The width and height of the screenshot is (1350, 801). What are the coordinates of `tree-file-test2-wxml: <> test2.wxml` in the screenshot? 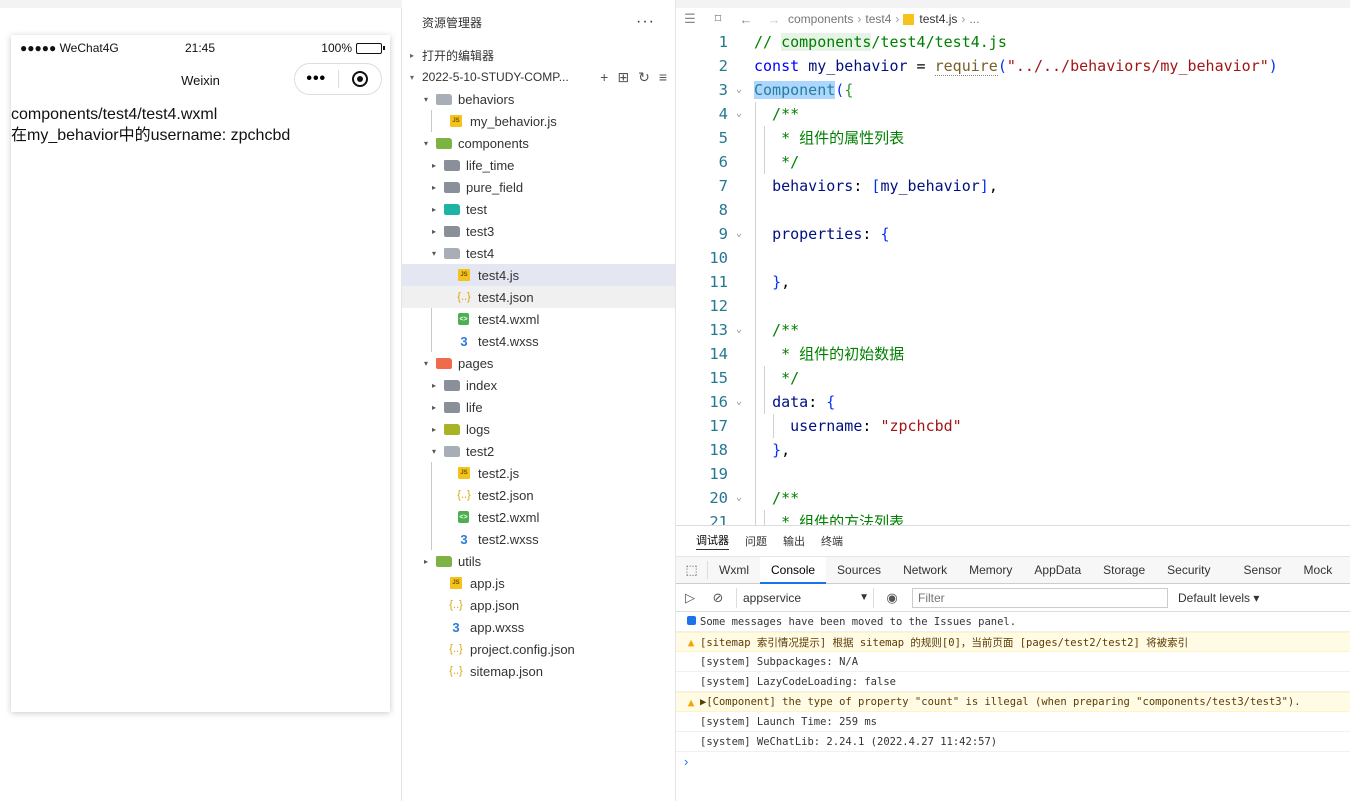 It's located at (538, 517).